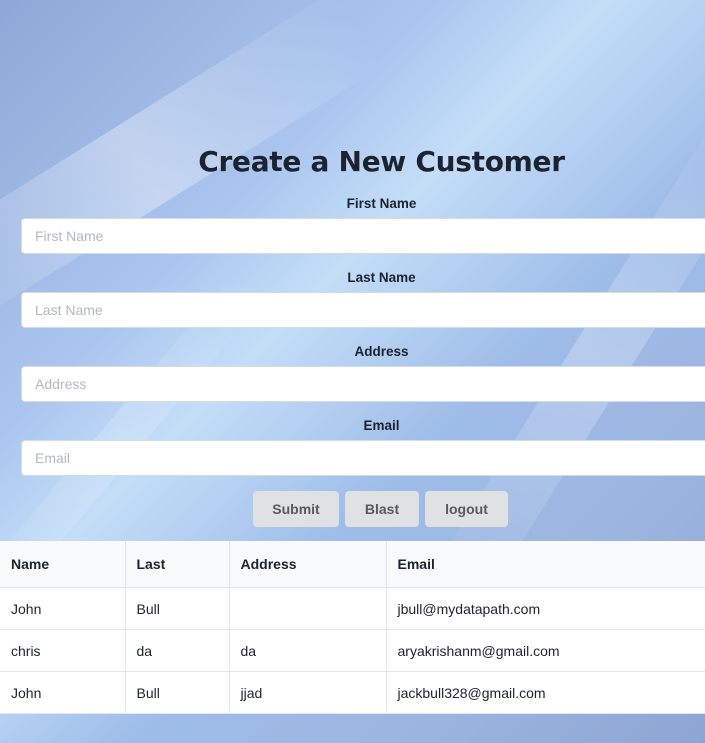 This screenshot has height=743, width=705. Describe the element at coordinates (363, 236) in the screenshot. I see `first-name-input` at that location.